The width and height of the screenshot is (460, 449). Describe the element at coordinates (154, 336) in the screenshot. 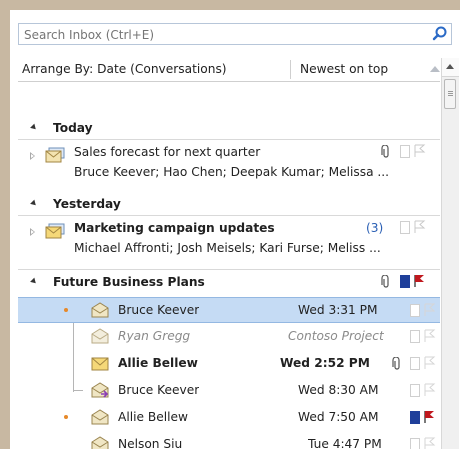

I see `thread-sender: Ryan Gregg` at that location.